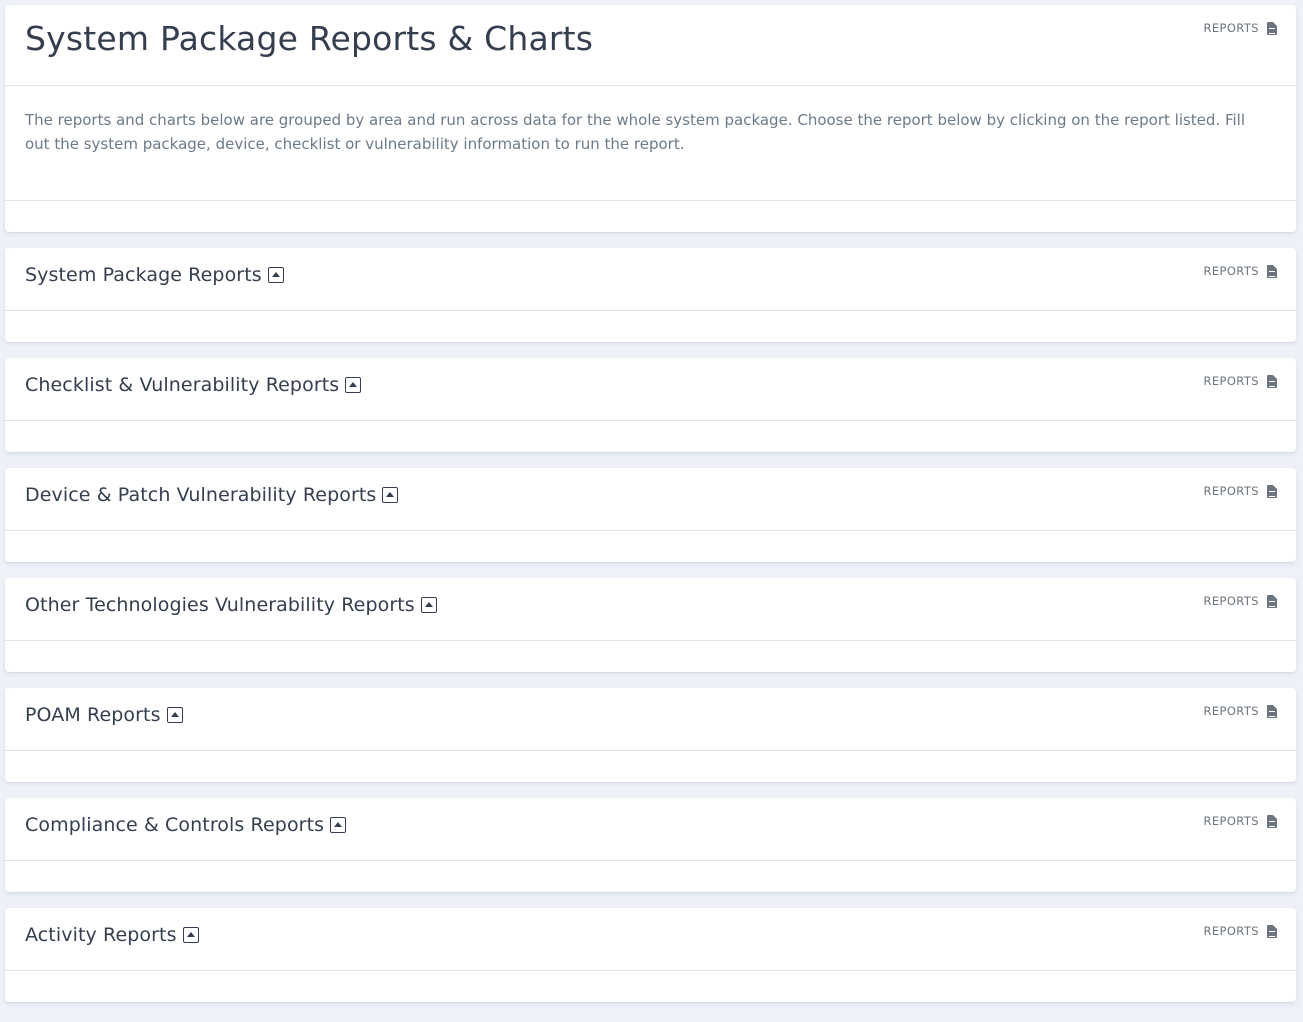 This screenshot has height=1022, width=1303. I want to click on section-title: Checklist & Vulnerability Reports, so click(193, 385).